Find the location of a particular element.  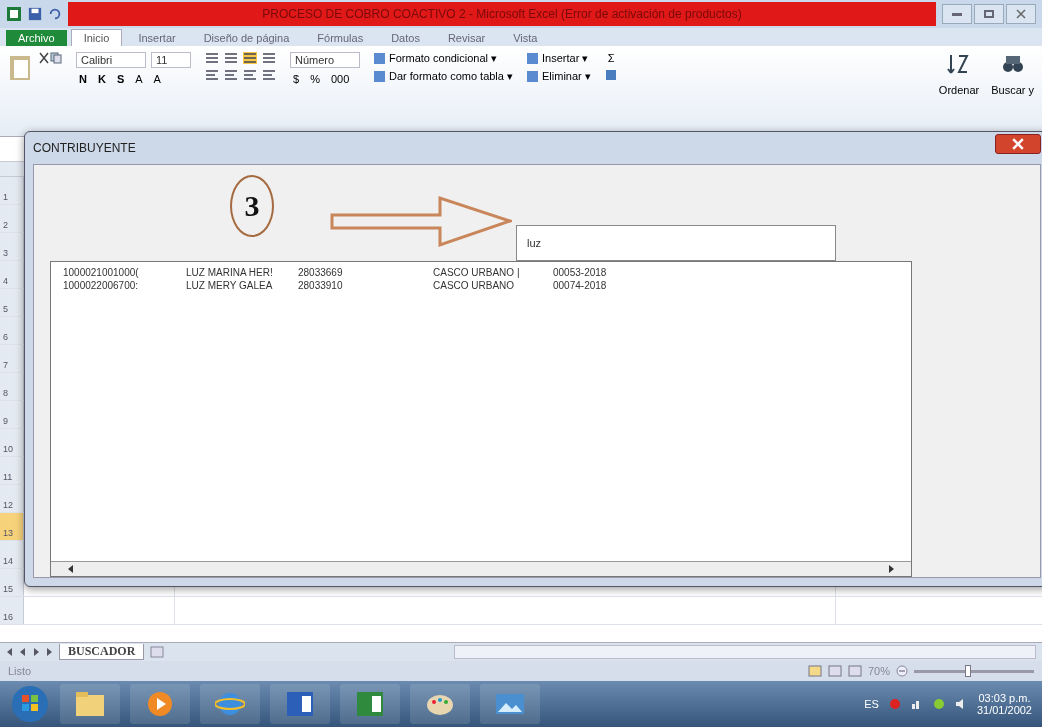

row-number: 7 is located at coordinates (12, 358).